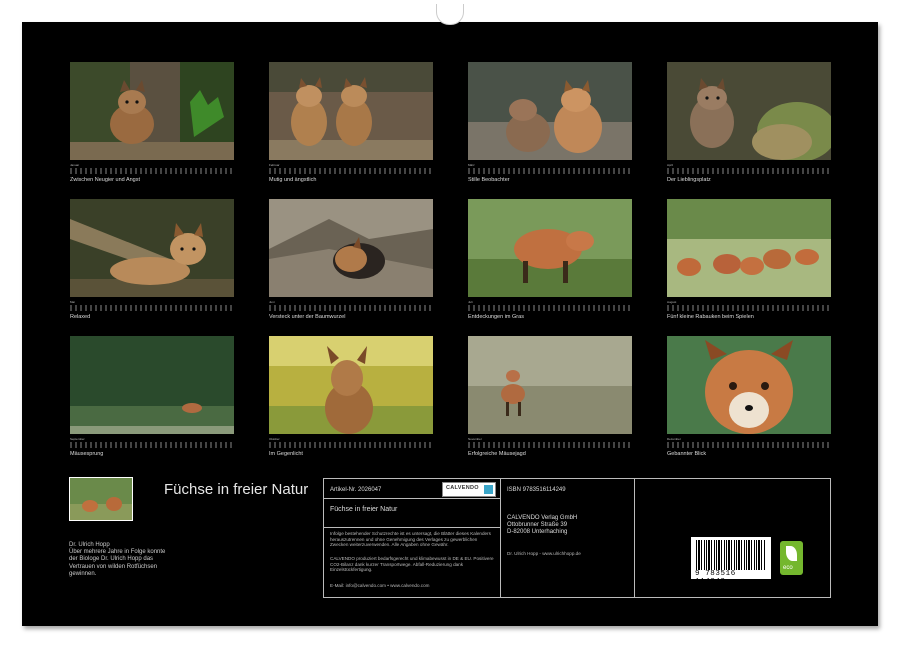 The height and width of the screenshot is (648, 899). I want to click on month-label: Juli, so click(550, 302).